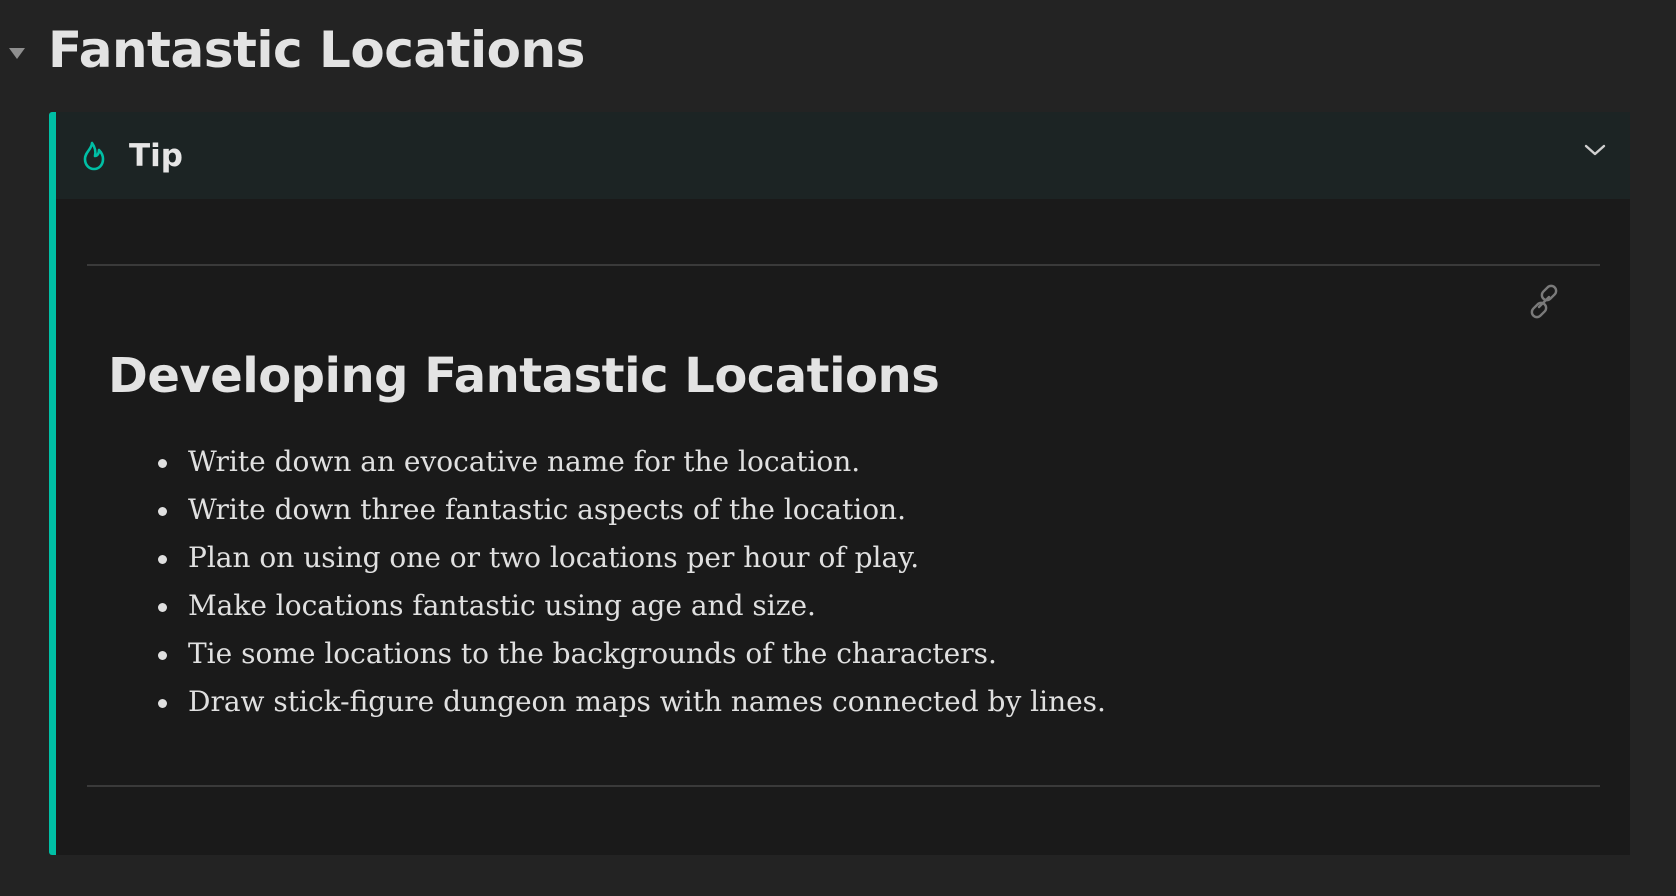  What do you see at coordinates (316, 50) in the screenshot?
I see `page-title: Fantastic Locations` at bounding box center [316, 50].